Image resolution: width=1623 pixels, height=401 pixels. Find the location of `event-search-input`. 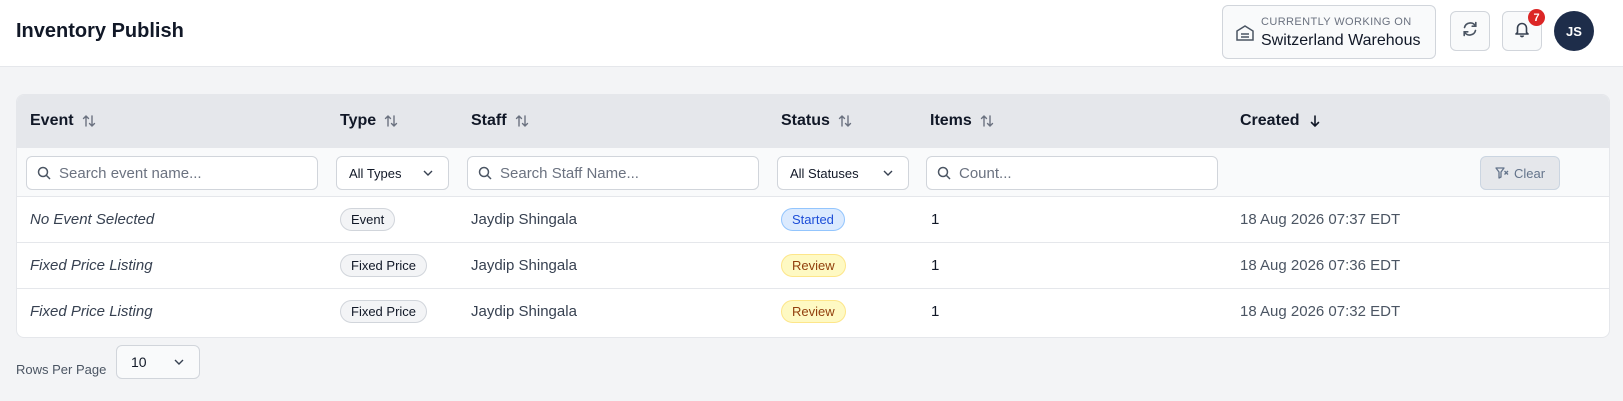

event-search-input is located at coordinates (172, 173).